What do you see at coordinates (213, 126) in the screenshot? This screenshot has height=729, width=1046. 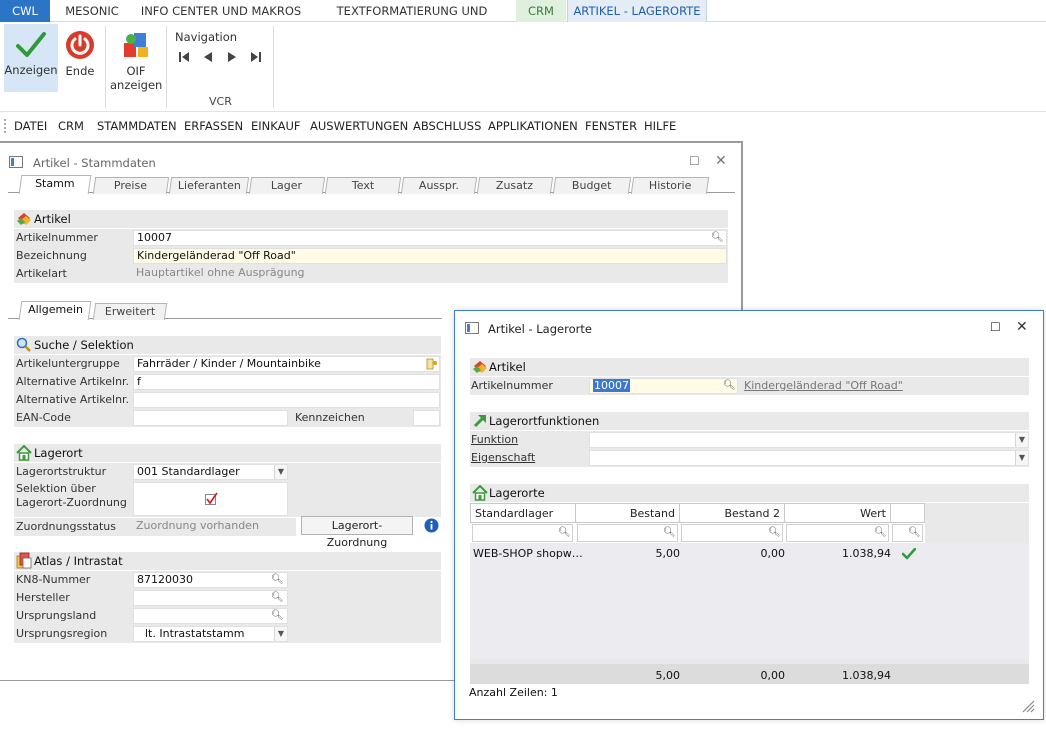 I see `menu-erfassen: ERFASSEN` at bounding box center [213, 126].